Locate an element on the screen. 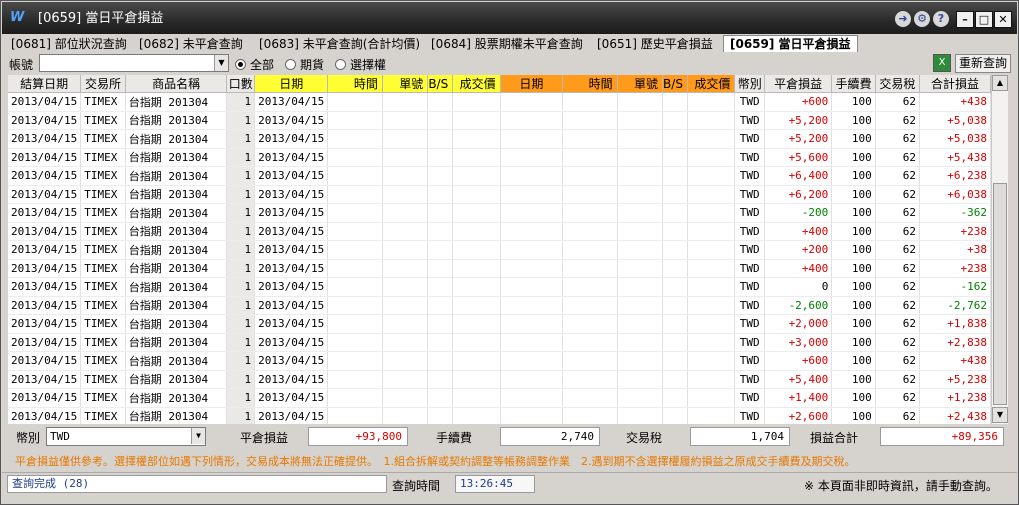  scroll-down-icon: ▼ is located at coordinates (1000, 415).